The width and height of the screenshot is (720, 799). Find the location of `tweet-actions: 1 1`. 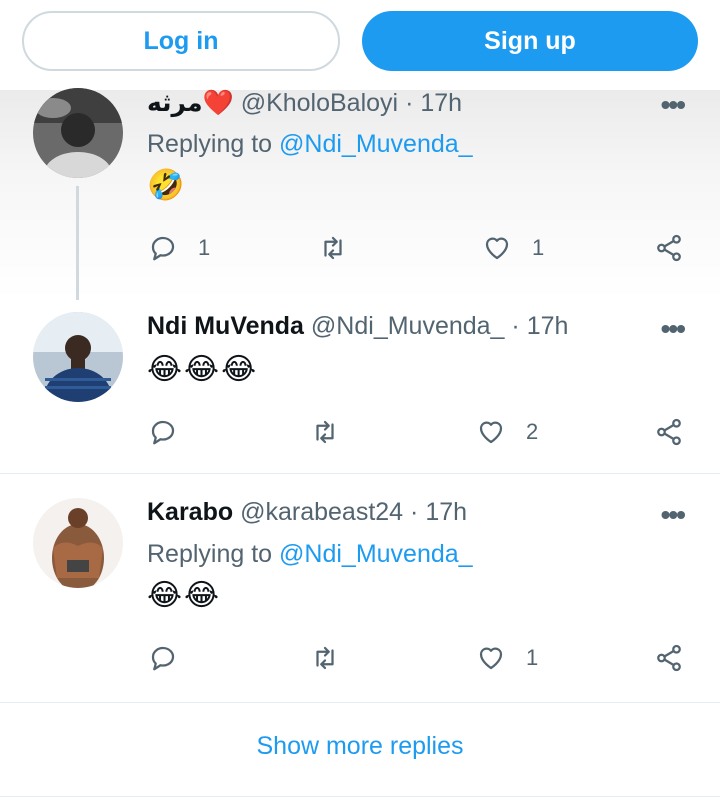

tweet-actions: 1 1 is located at coordinates (360, 248).